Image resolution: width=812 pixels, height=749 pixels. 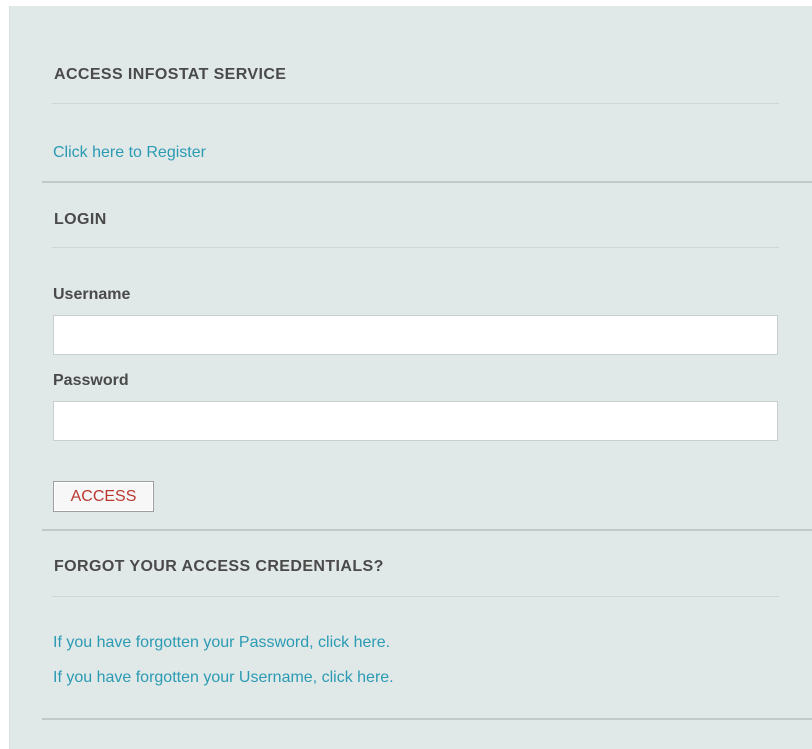 I want to click on username-label: Username, so click(x=92, y=294).